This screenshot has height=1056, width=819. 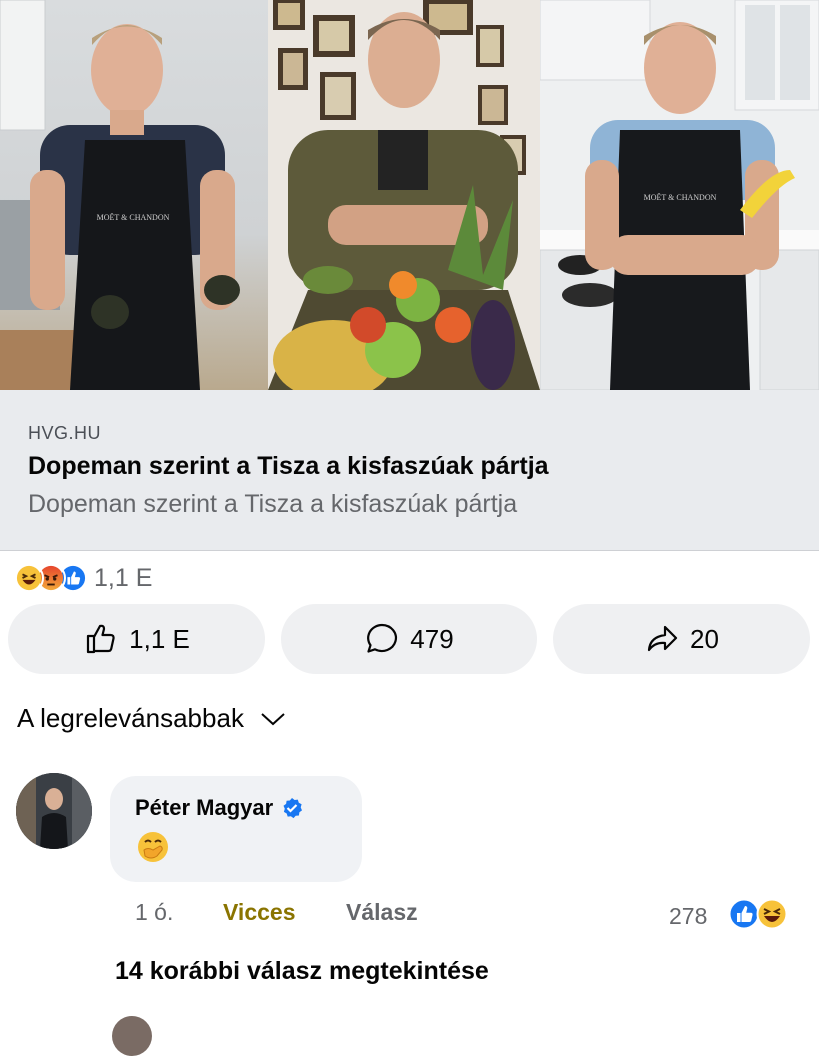 What do you see at coordinates (704, 638) in the screenshot?
I see `share-count: 20` at bounding box center [704, 638].